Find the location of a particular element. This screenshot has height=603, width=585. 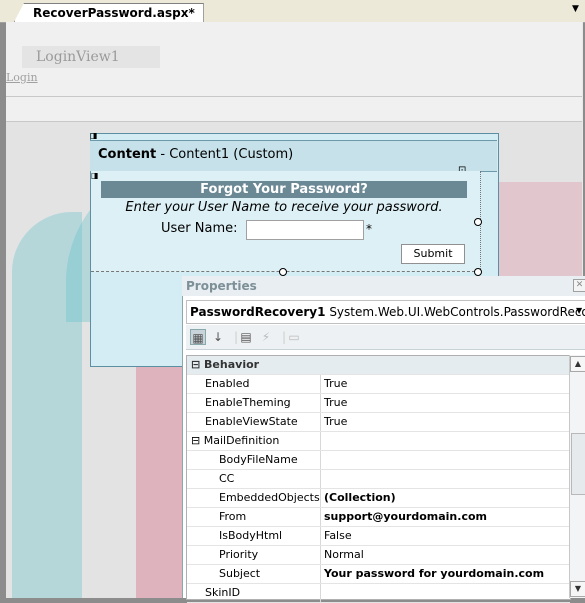

content-placeholder-header: Content - Content1 (Custom) is located at coordinates (293, 156).